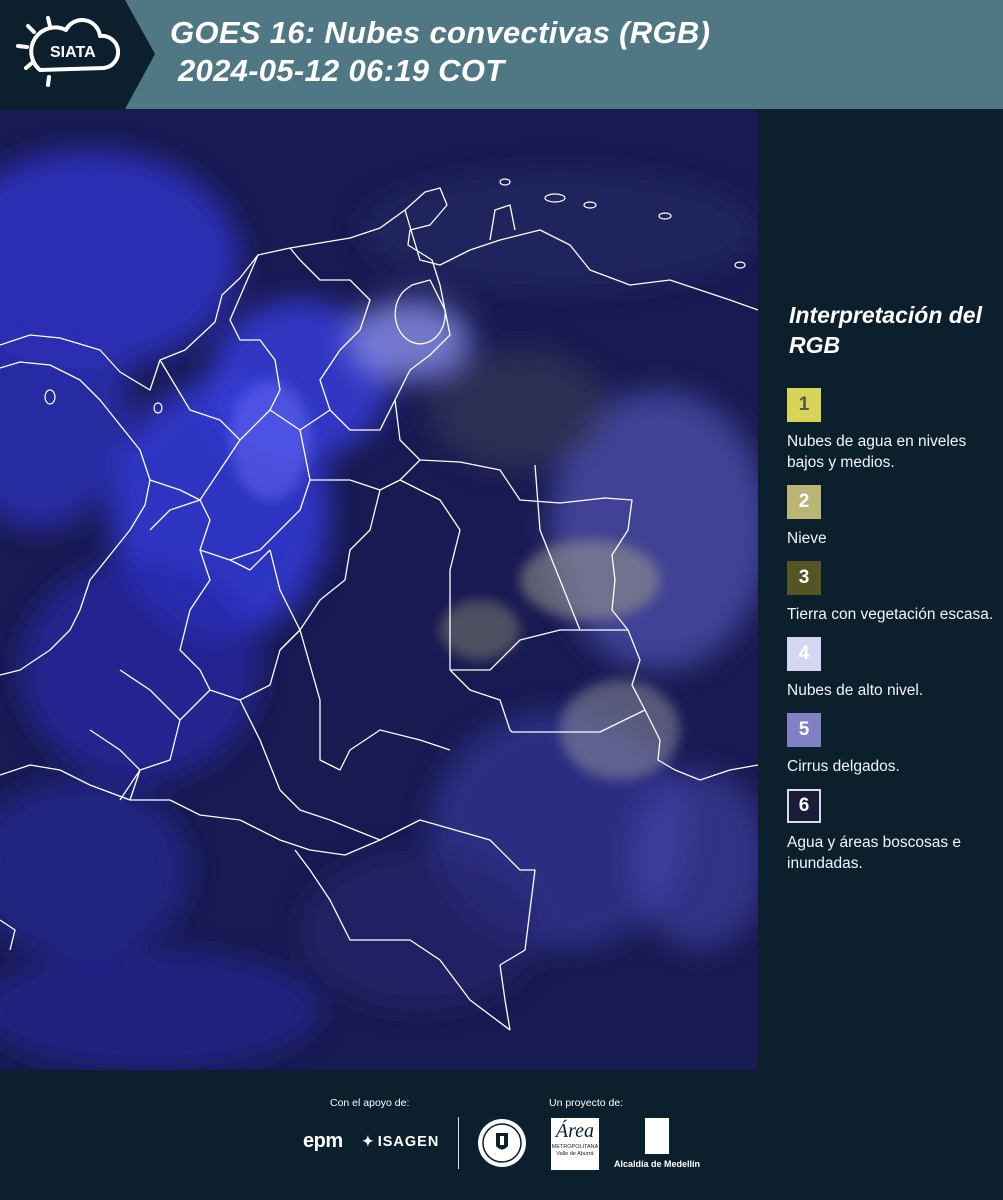  I want to click on legend-item: 2 Nieve, so click(892, 517).